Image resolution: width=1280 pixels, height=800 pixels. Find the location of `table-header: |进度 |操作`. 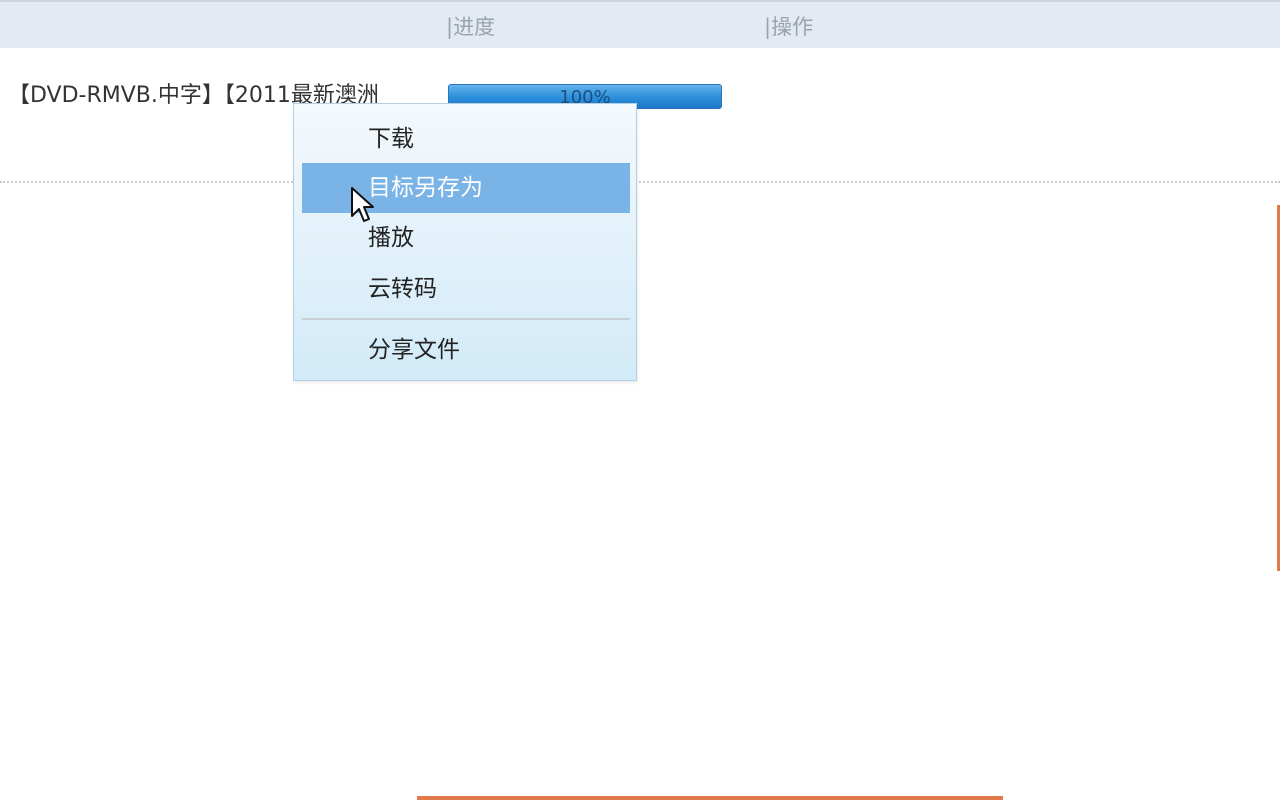

table-header: |进度 |操作 is located at coordinates (640, 24).